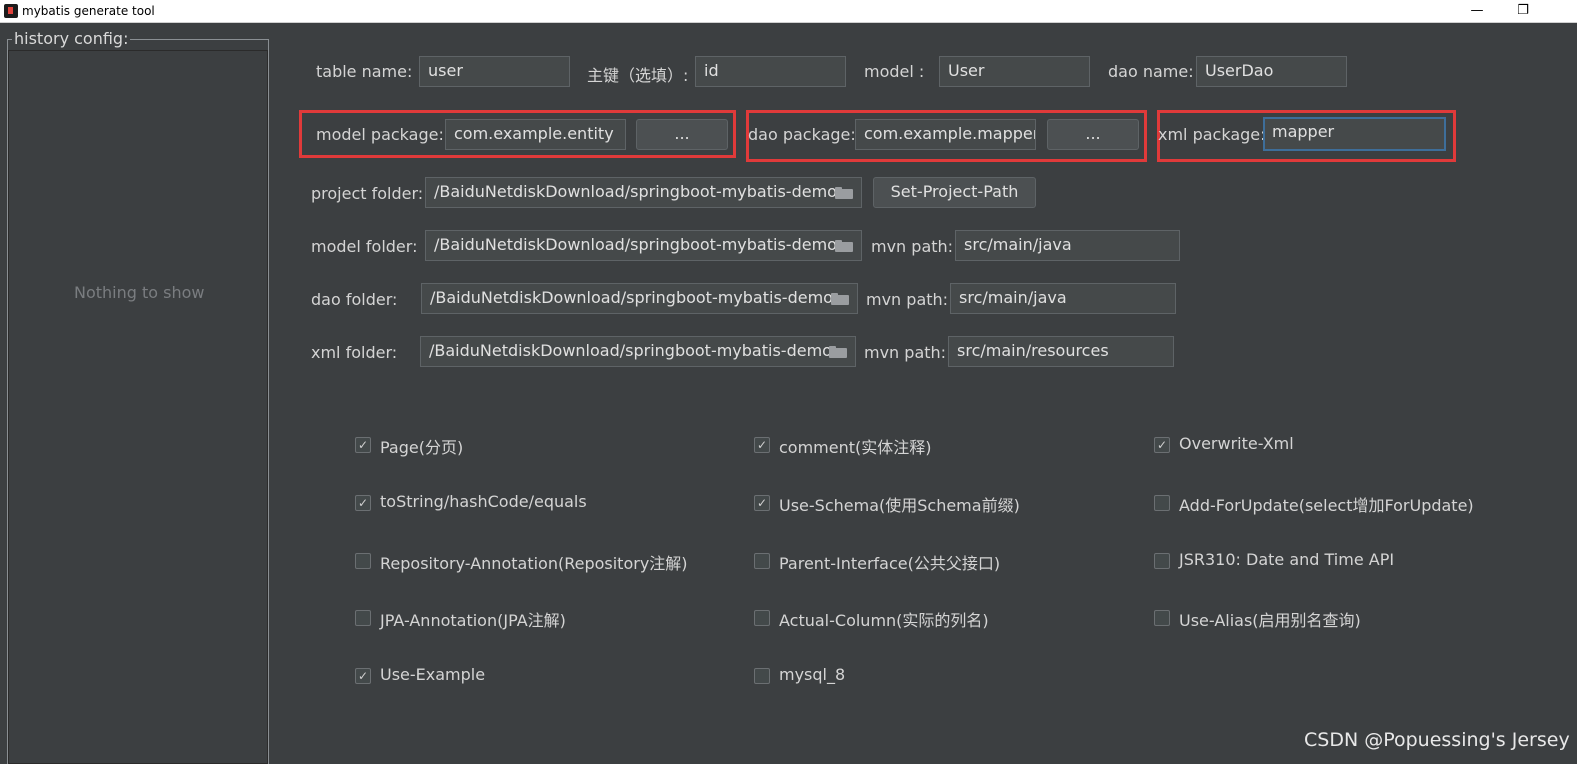 This screenshot has width=1577, height=764. I want to click on option-label: Overwrite-Xml, so click(1236, 443).